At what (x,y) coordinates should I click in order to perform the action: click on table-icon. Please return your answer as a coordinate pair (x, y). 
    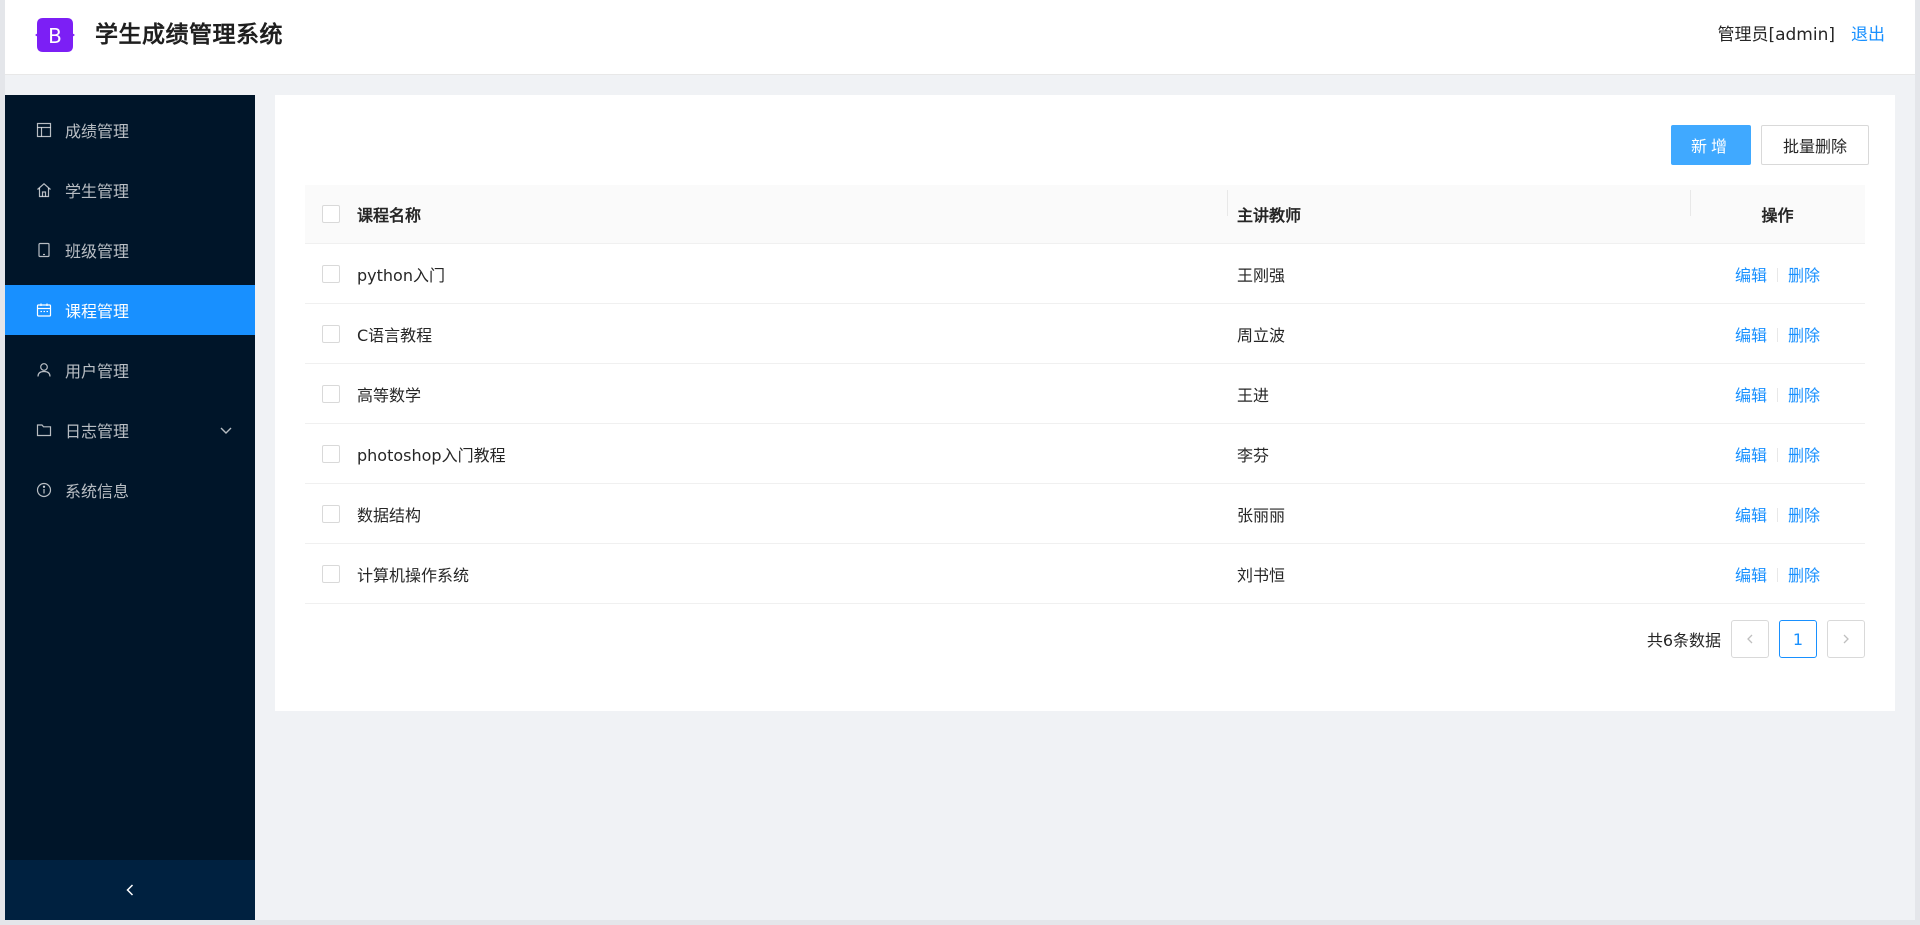
    Looking at the image, I should click on (44, 130).